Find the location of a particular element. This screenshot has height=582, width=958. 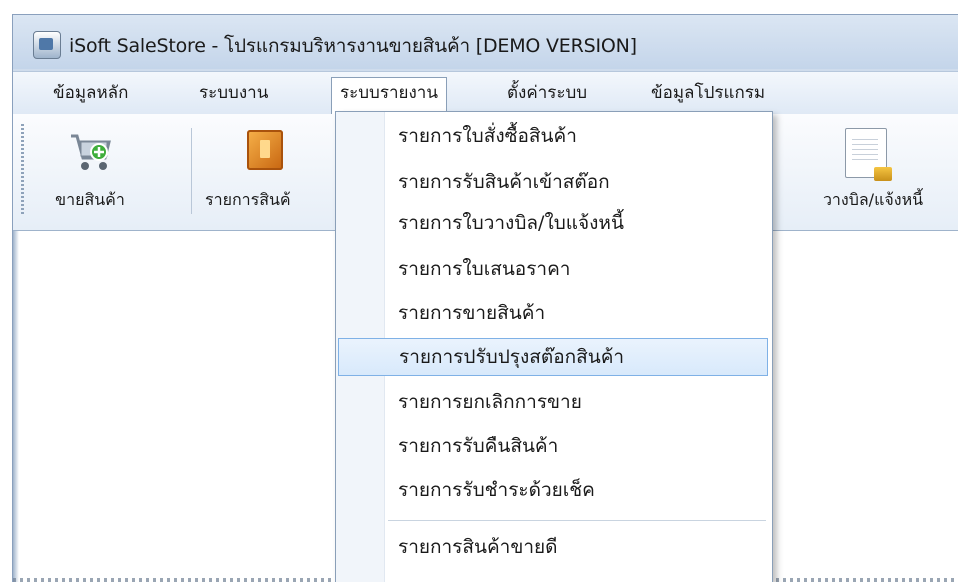

menu-system: ระบบงาน is located at coordinates (233, 93).